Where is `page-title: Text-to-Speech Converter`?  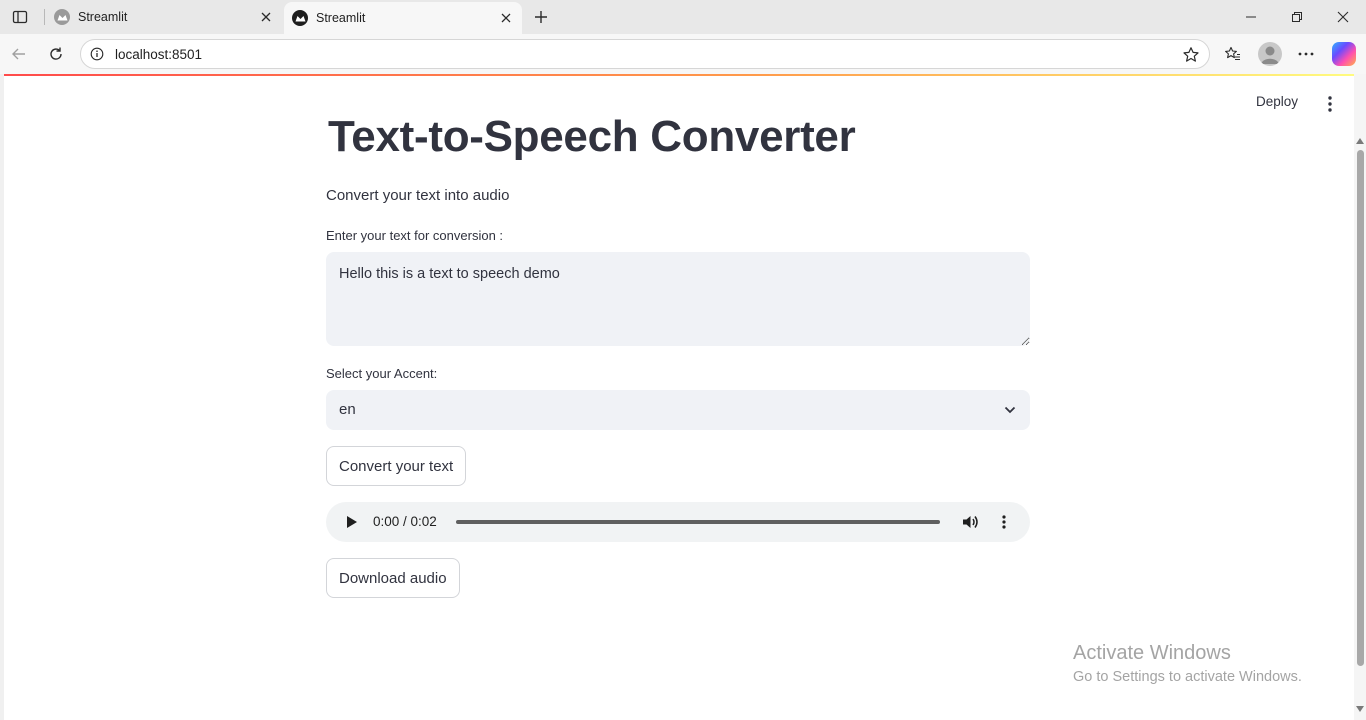 page-title: Text-to-Speech Converter is located at coordinates (592, 136).